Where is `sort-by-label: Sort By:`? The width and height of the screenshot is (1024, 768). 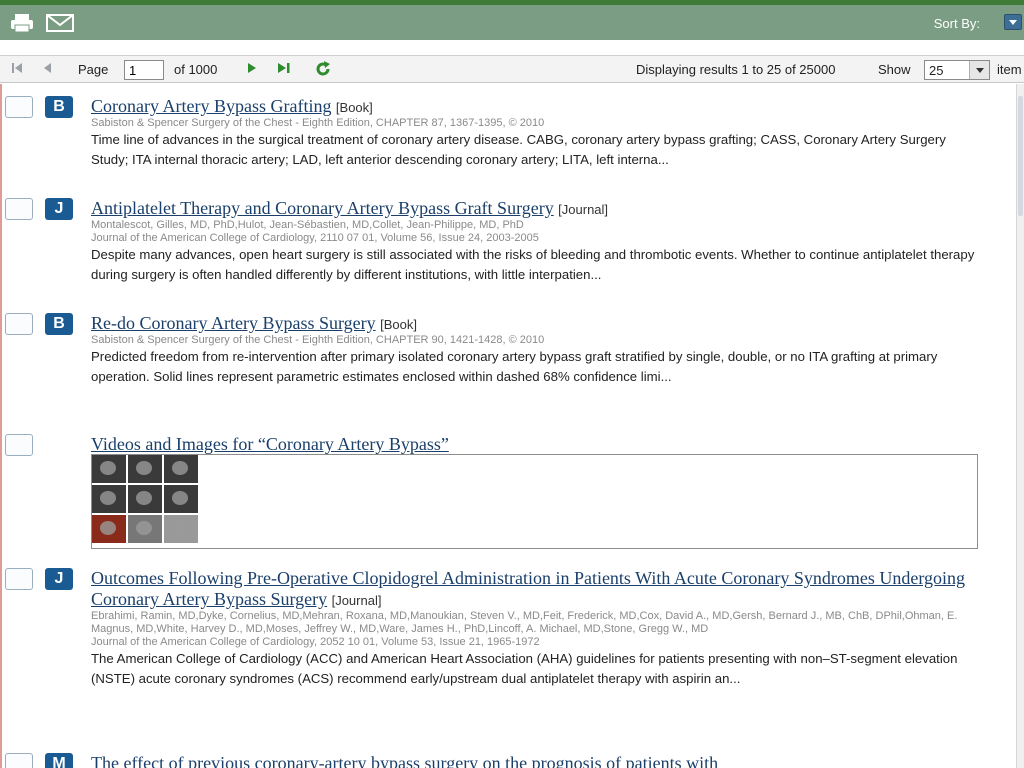
sort-by-label: Sort By: is located at coordinates (956, 23).